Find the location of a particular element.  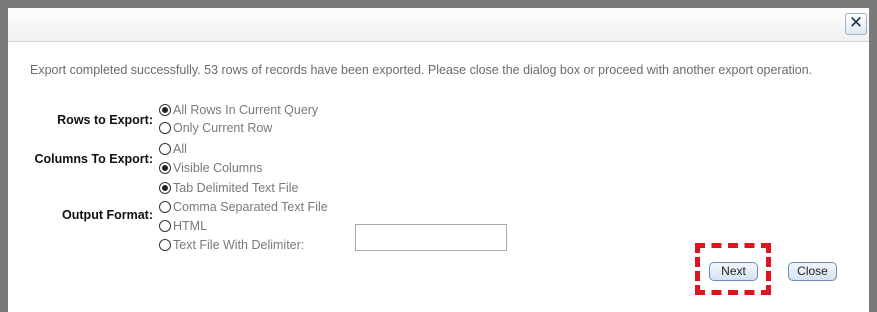

radio-comma-separated: Comma Separated Text File is located at coordinates (243, 207).